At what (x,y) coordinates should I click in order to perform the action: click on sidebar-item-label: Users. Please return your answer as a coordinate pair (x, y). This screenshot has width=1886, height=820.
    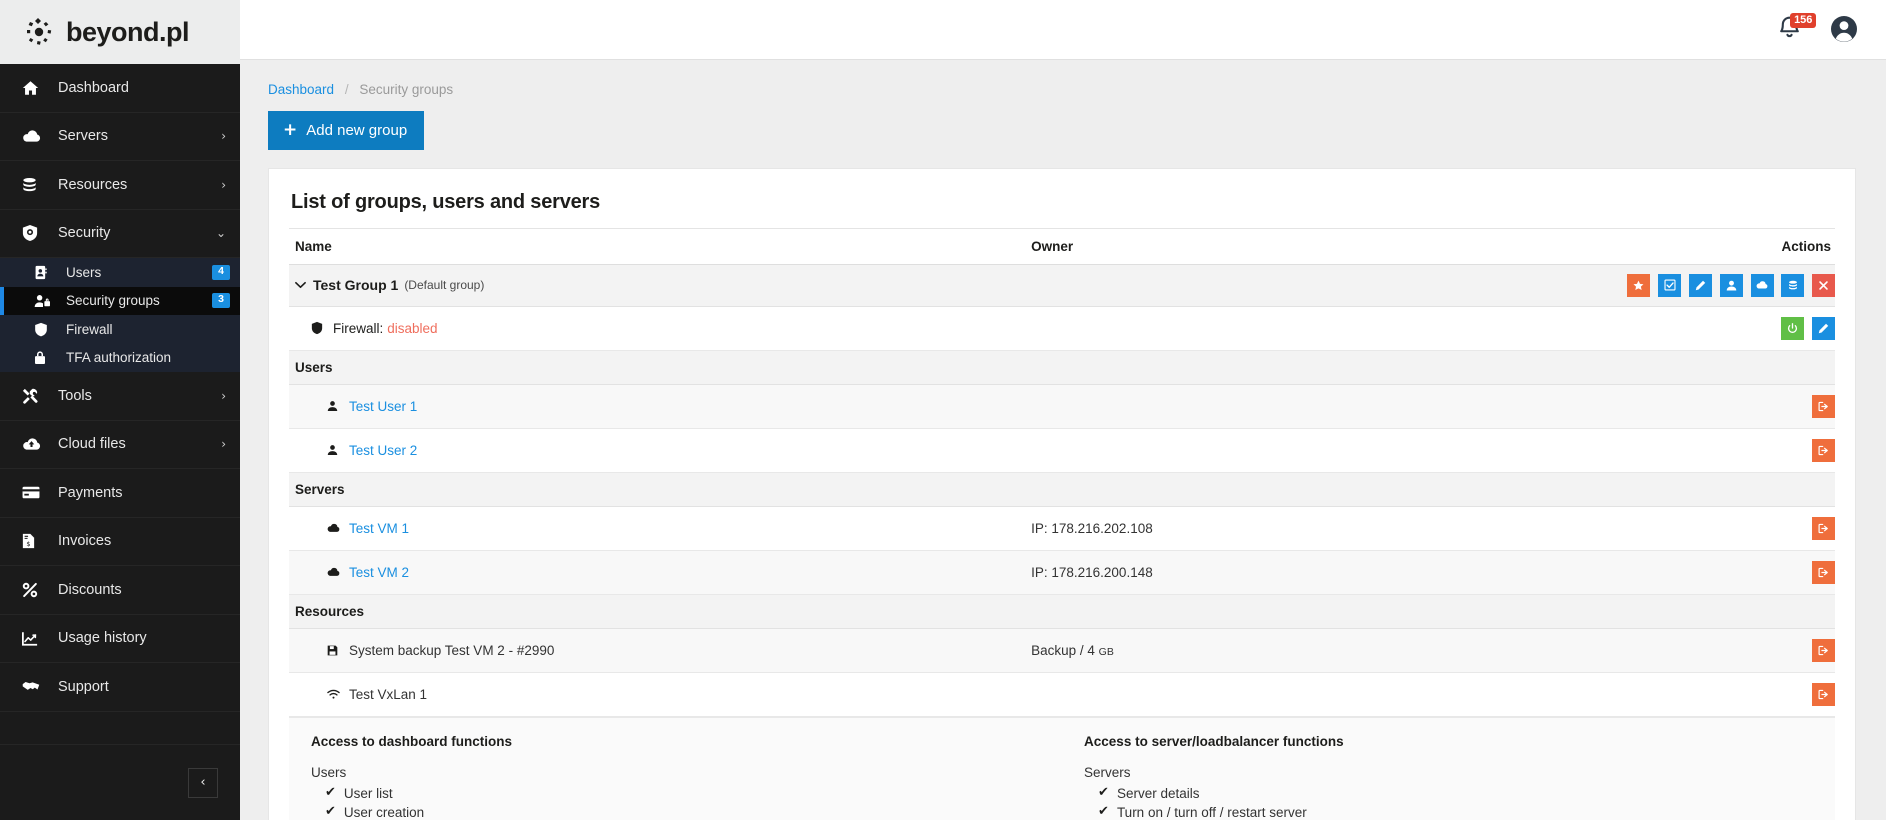
    Looking at the image, I should click on (84, 272).